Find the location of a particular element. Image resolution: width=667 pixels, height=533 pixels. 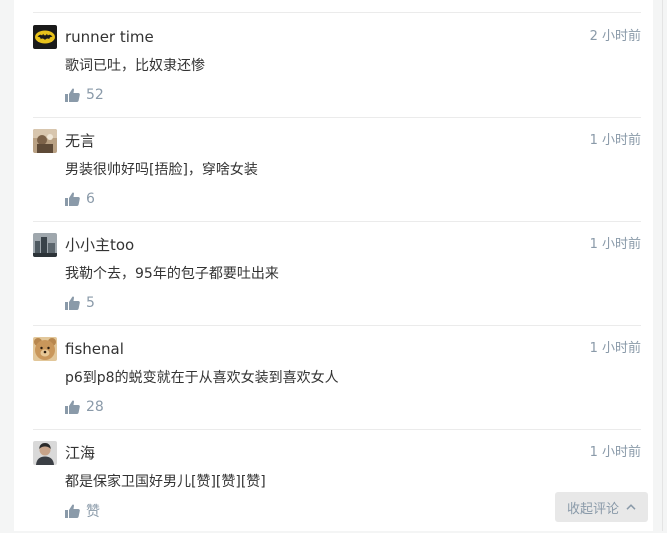

like-button: 52 is located at coordinates (84, 95).